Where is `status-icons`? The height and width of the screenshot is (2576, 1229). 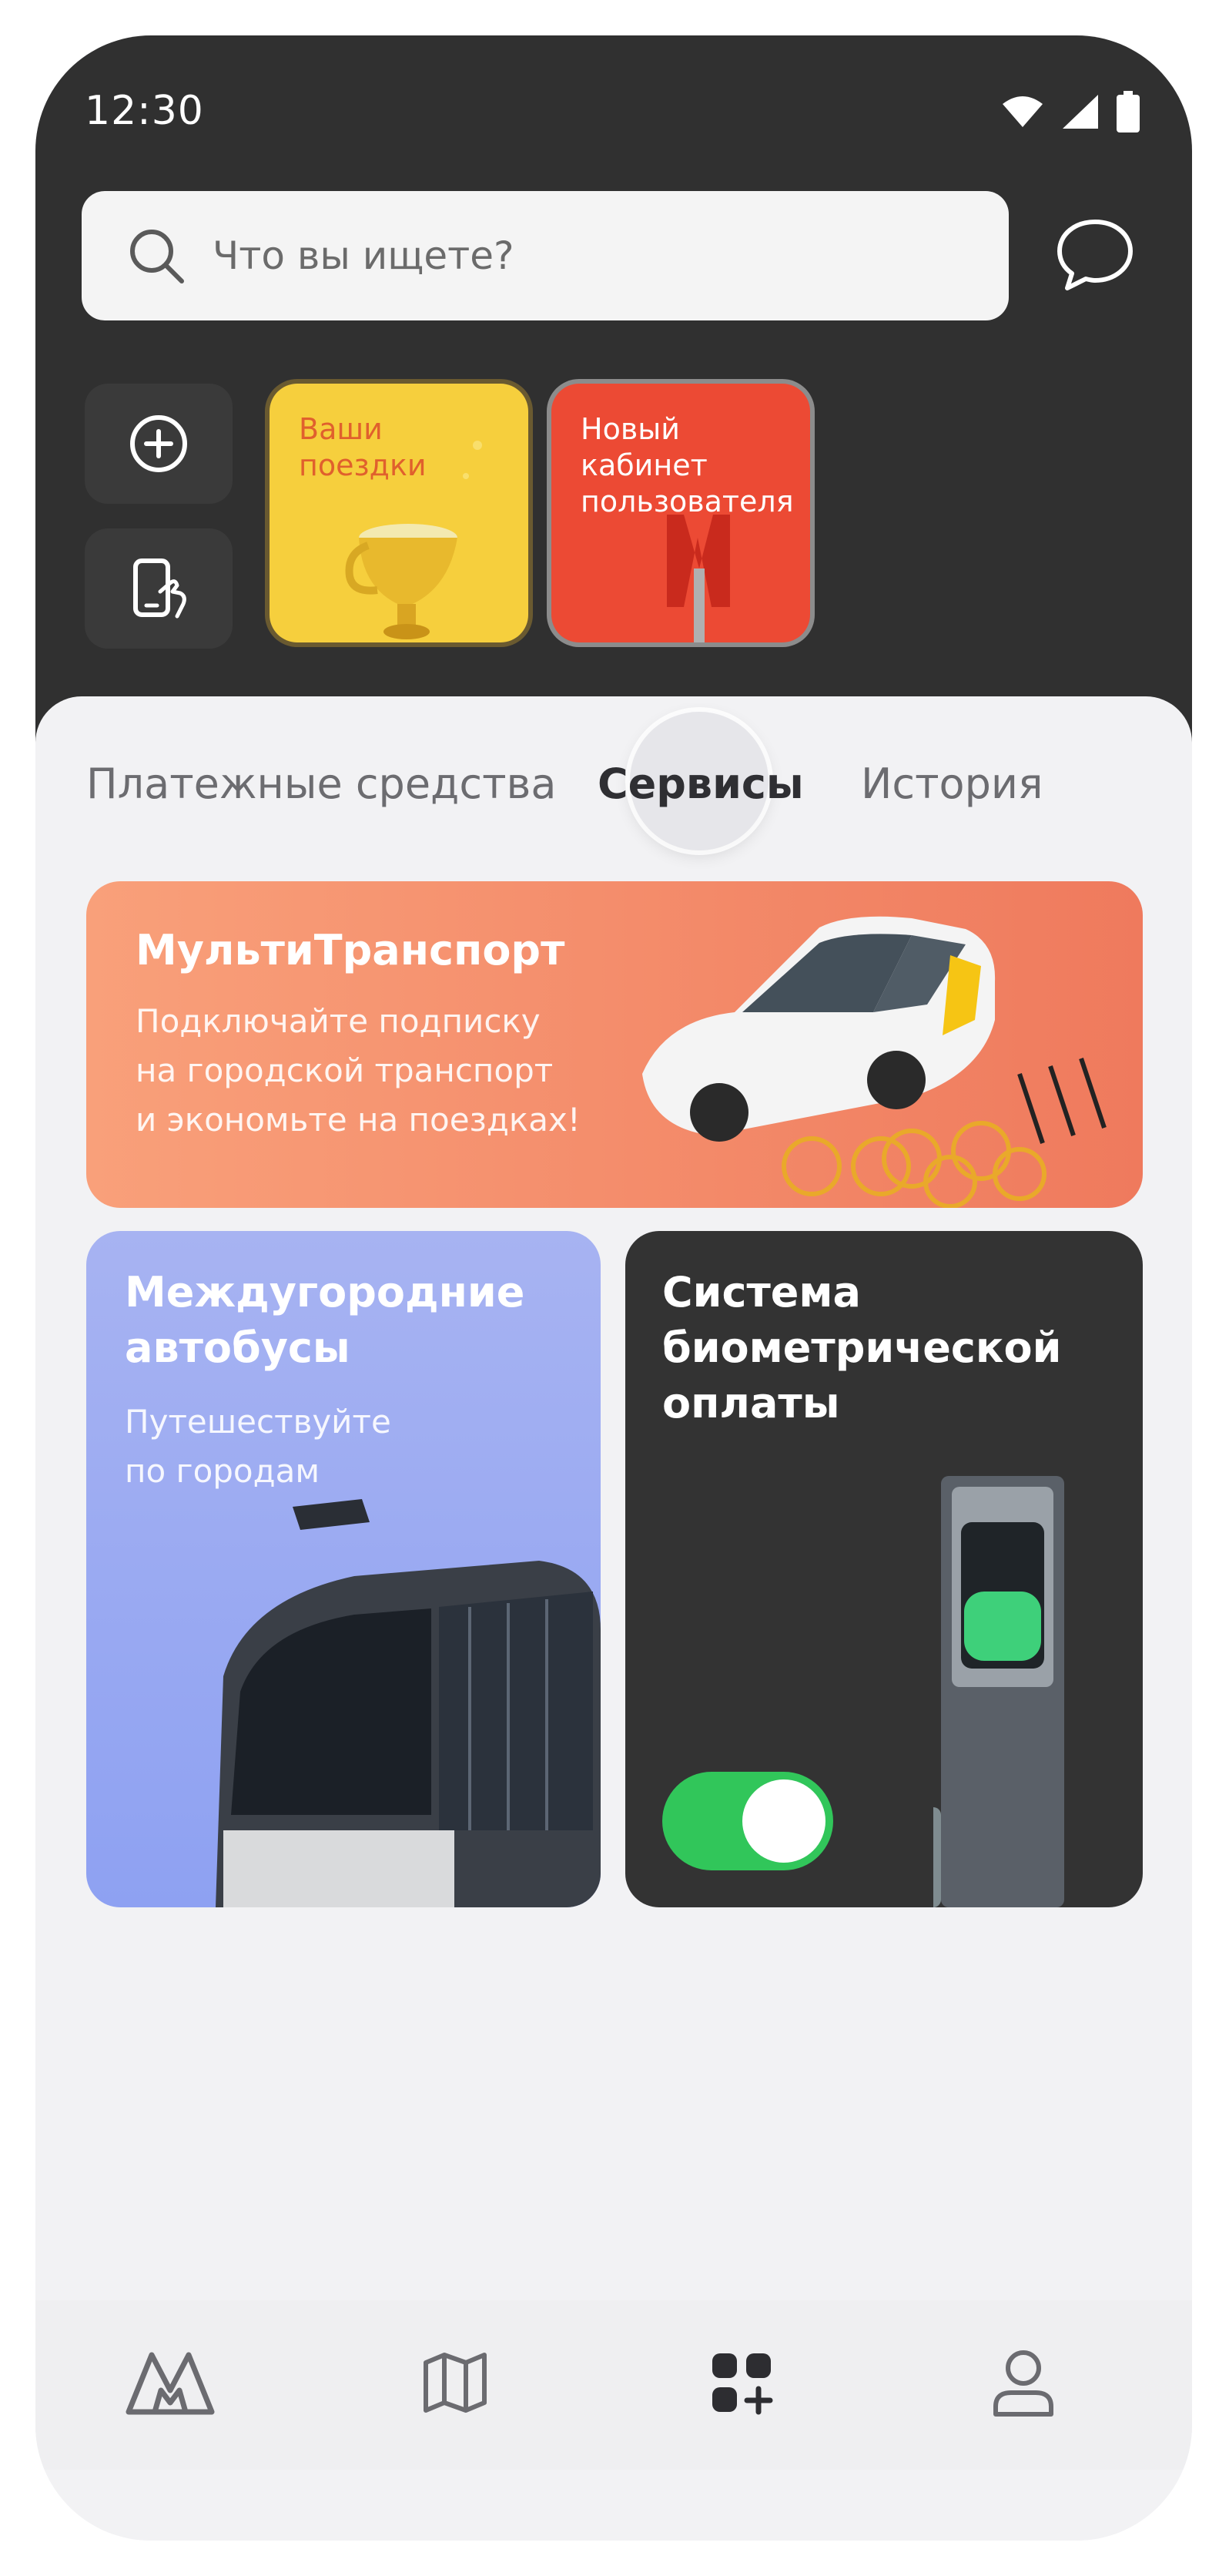
status-icons is located at coordinates (1070, 111).